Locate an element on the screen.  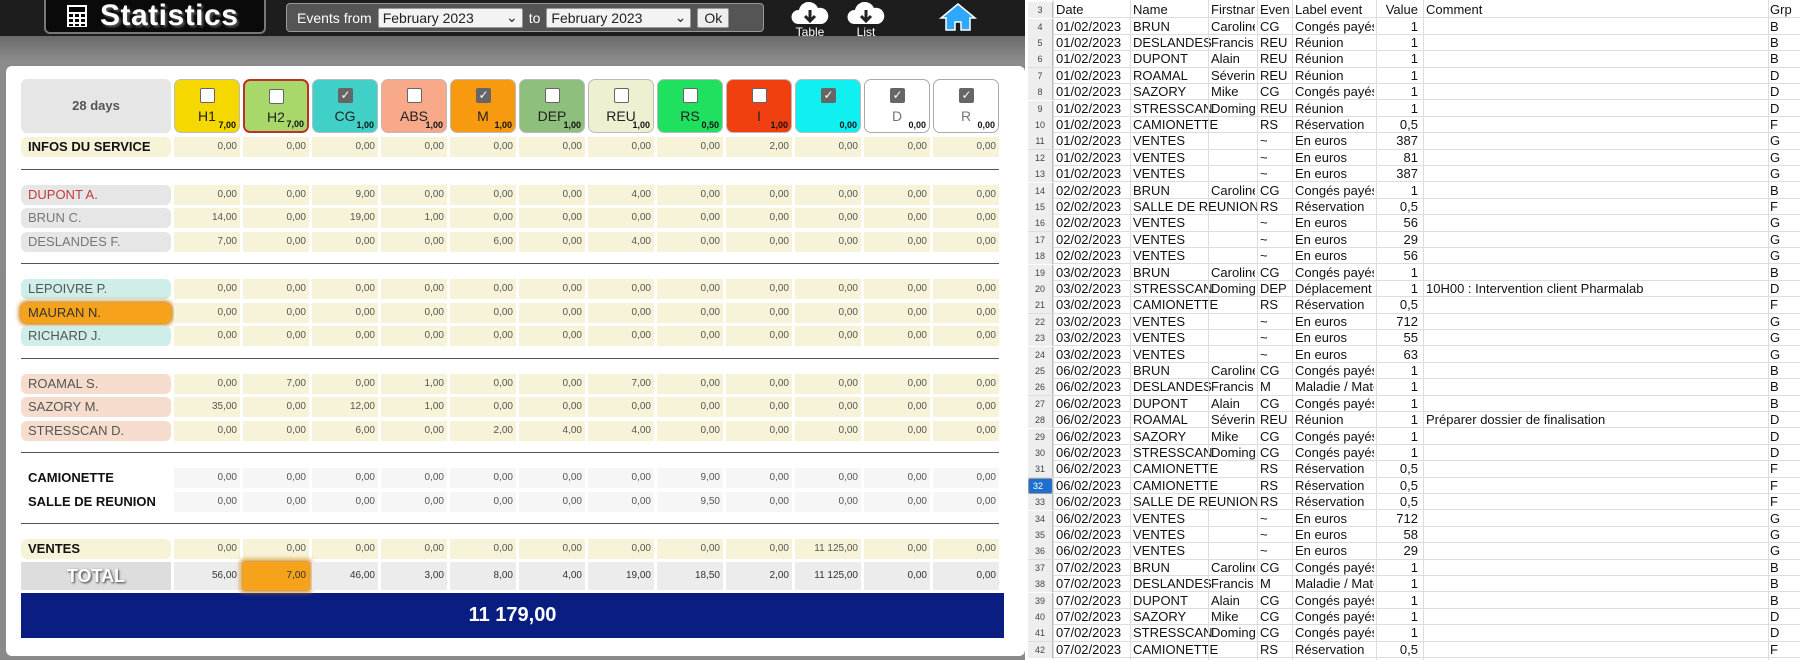
sheet-row: 32 06/02/2023 CAMIONETTE RS Réservation 0,5 F is located at coordinates (1414, 486).